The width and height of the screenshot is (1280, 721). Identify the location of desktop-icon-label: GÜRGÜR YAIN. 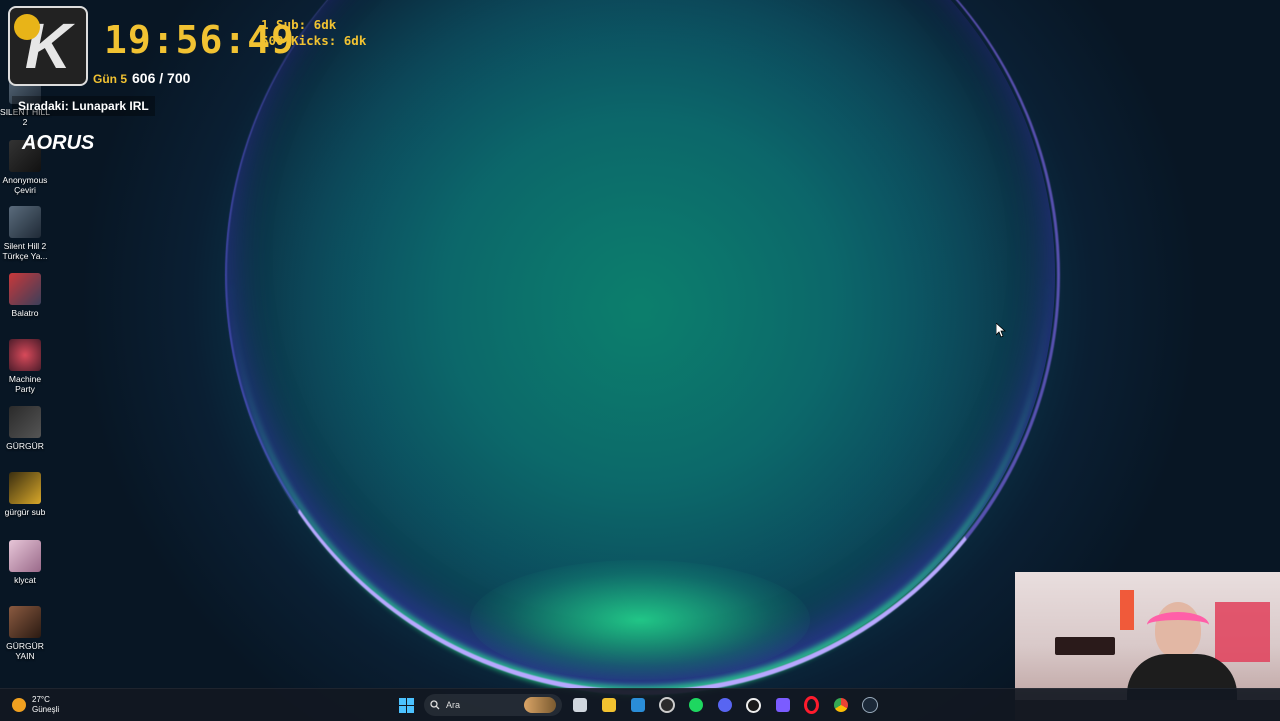
(25, 651).